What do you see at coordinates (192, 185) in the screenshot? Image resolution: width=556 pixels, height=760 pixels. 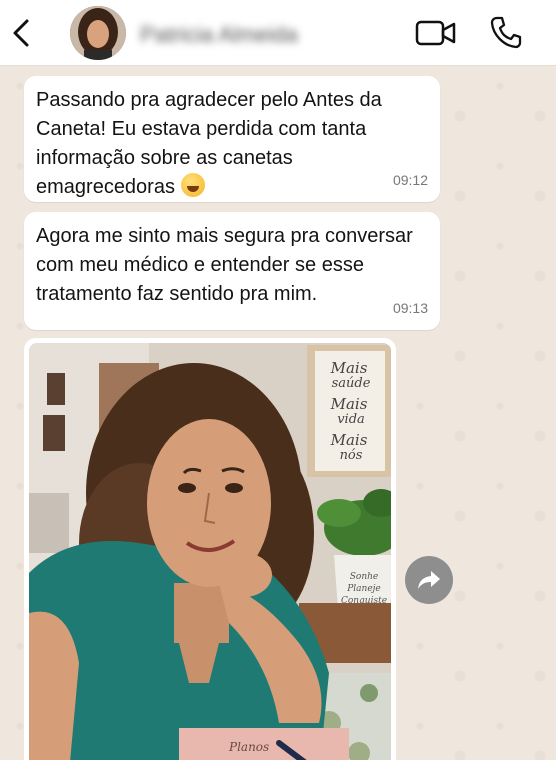 I see `sweat-smile-emoji-icon` at bounding box center [192, 185].